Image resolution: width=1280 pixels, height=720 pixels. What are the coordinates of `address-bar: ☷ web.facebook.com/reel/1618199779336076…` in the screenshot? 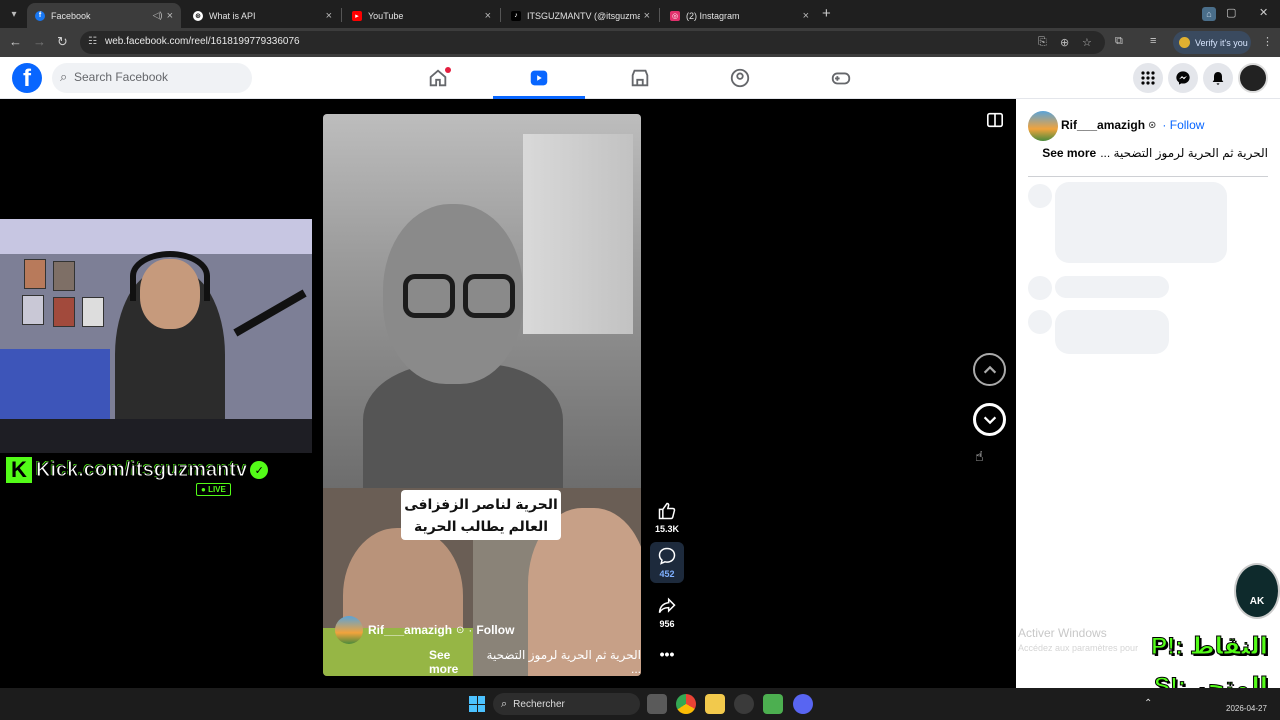 It's located at (592, 42).